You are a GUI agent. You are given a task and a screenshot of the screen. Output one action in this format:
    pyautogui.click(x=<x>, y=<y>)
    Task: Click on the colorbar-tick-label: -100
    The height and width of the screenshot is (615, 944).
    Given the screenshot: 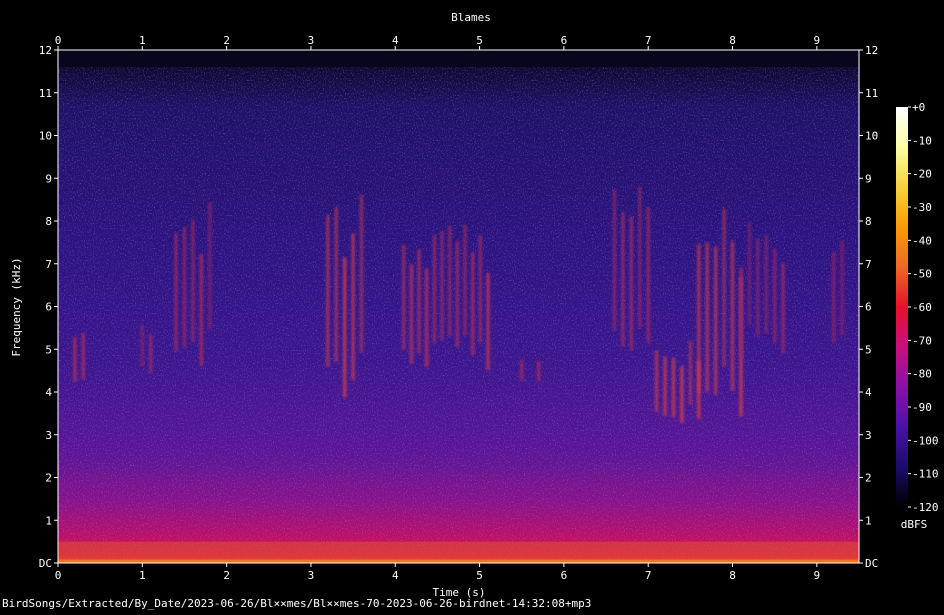 What is the action you would take?
    pyautogui.click(x=925, y=440)
    